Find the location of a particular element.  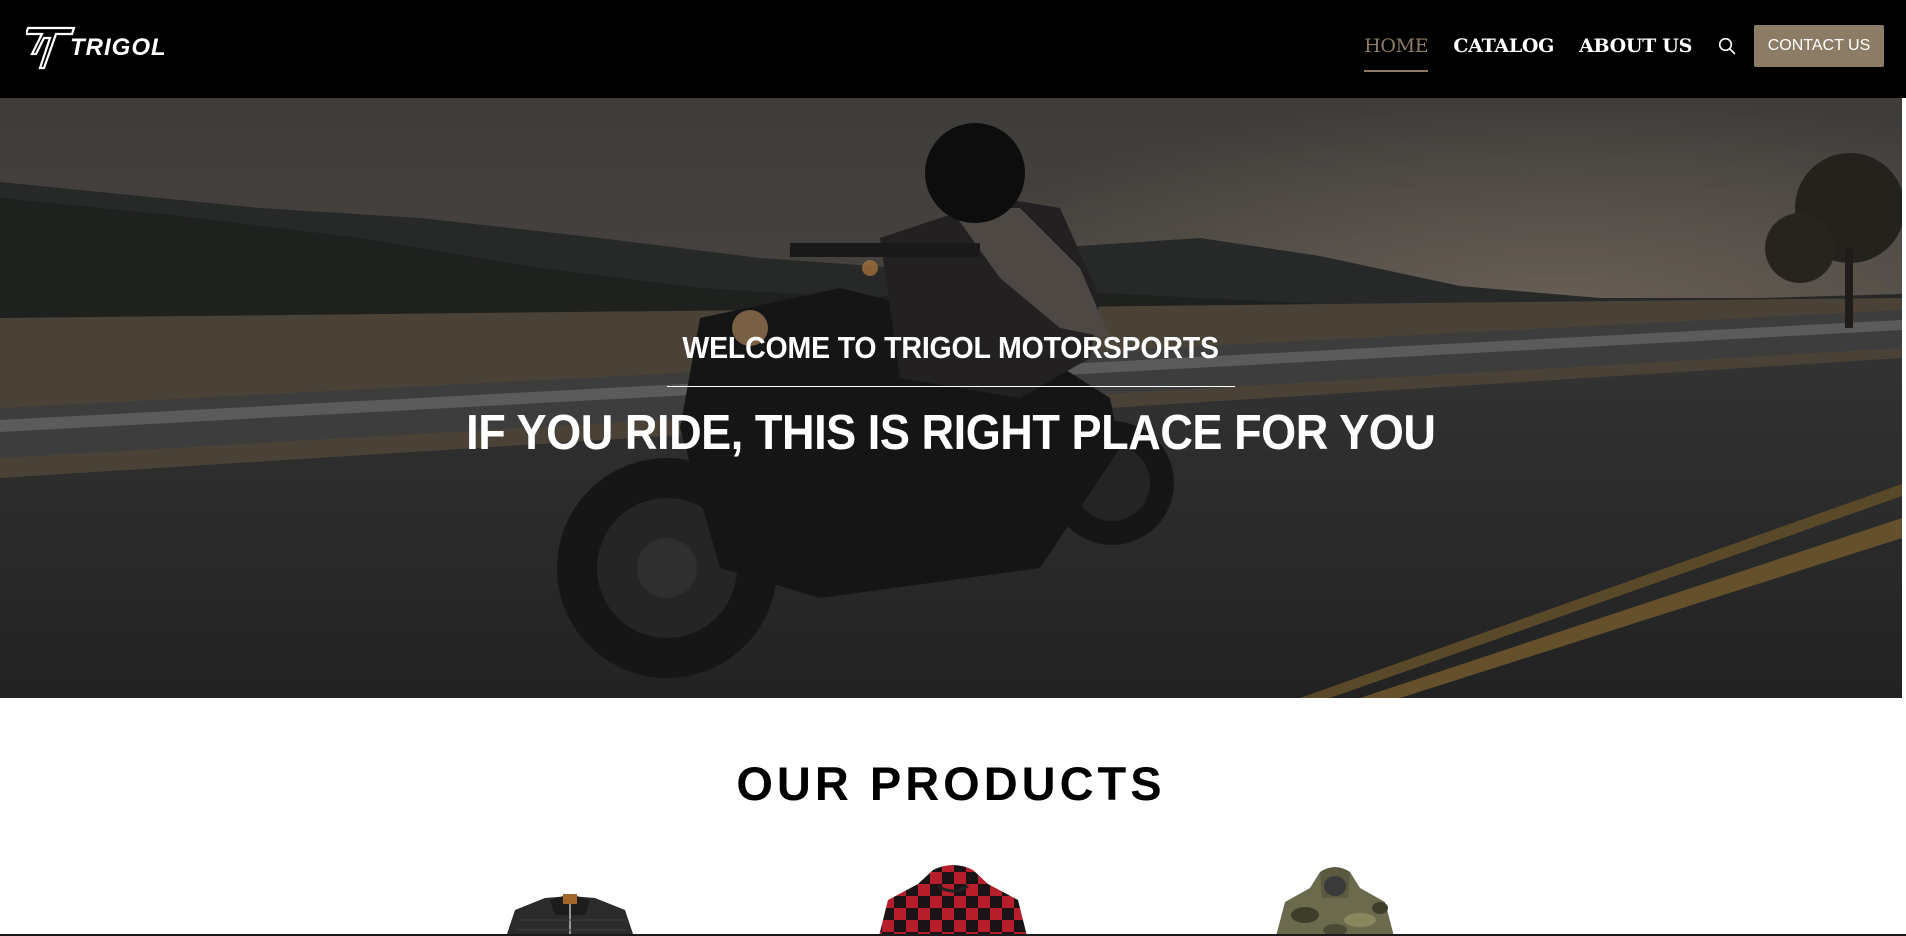

contact-us-button: CONTACT US is located at coordinates (1819, 46).